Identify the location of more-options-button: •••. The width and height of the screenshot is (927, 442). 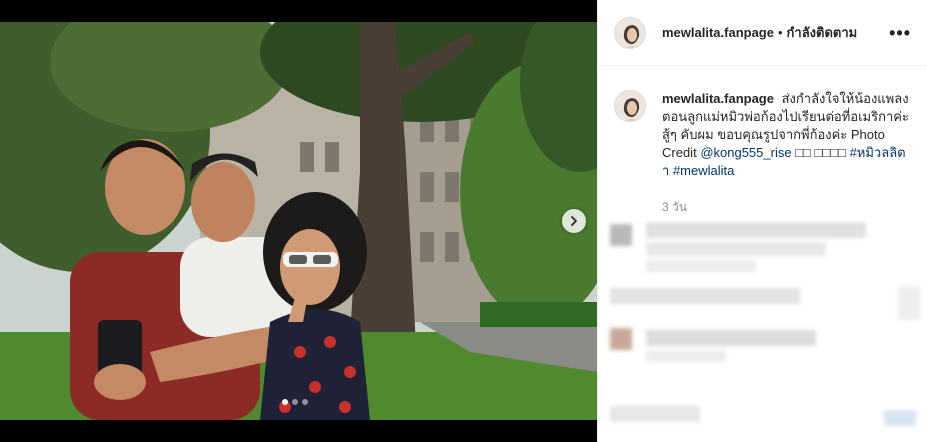
(900, 33).